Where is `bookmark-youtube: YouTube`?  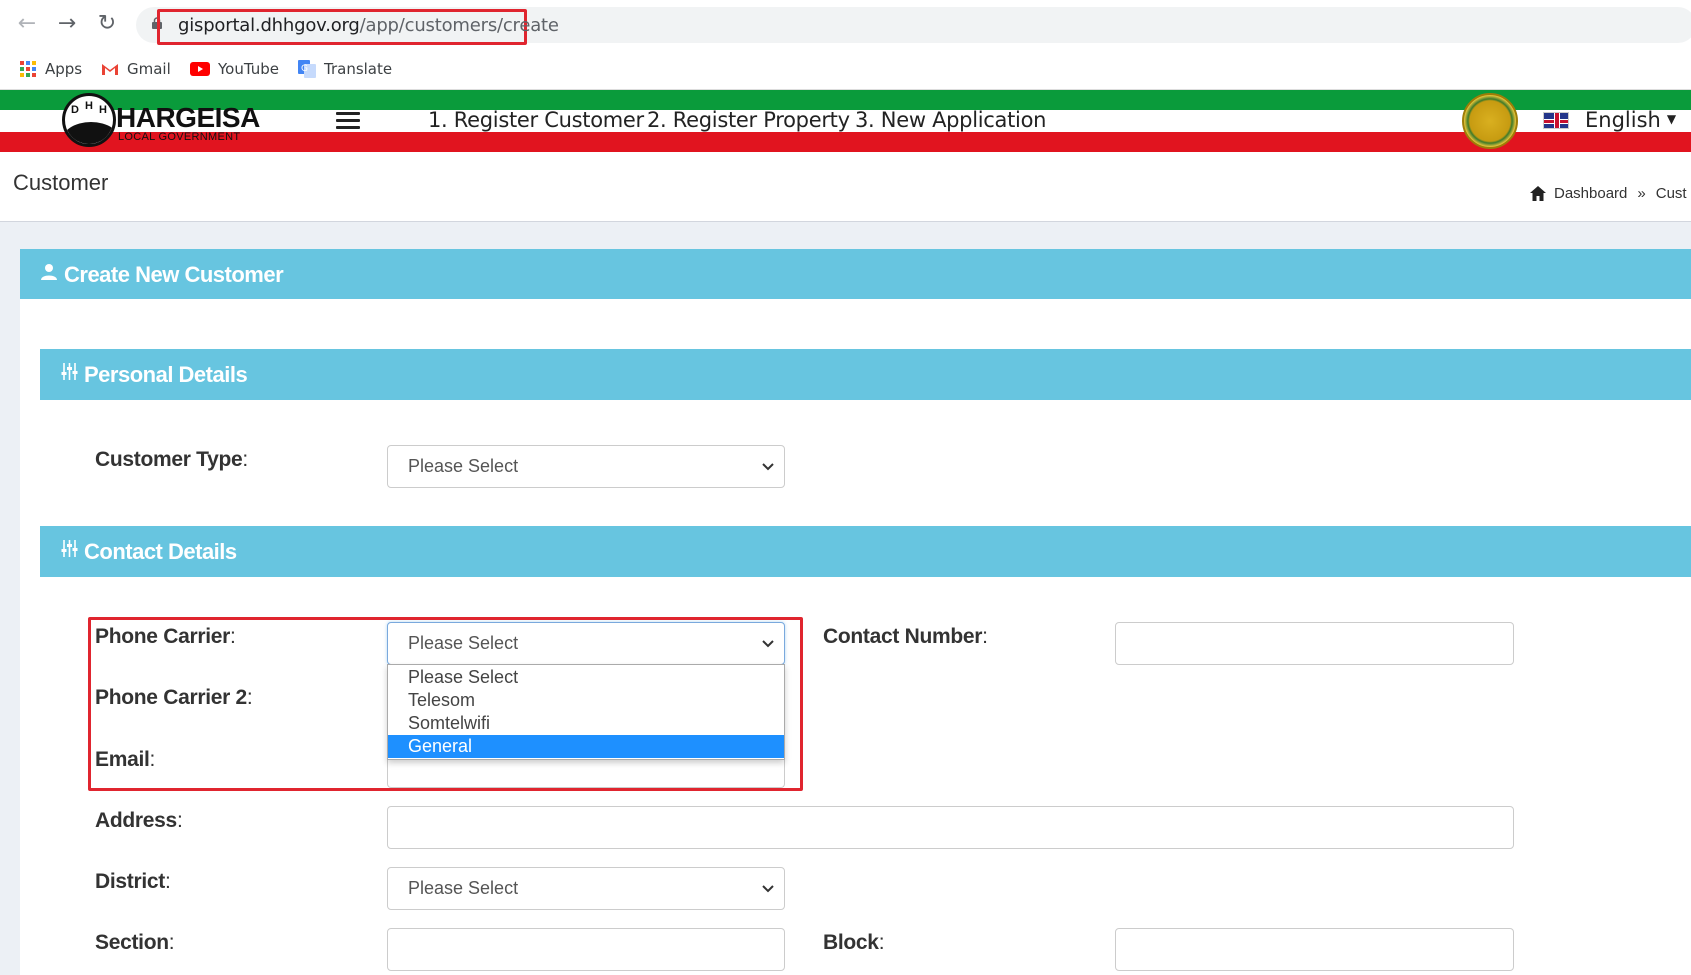
bookmark-youtube: YouTube is located at coordinates (234, 69).